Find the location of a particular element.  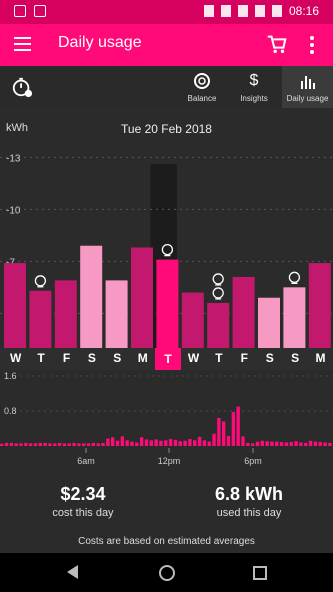

stopwatch-icon is located at coordinates (22, 87).